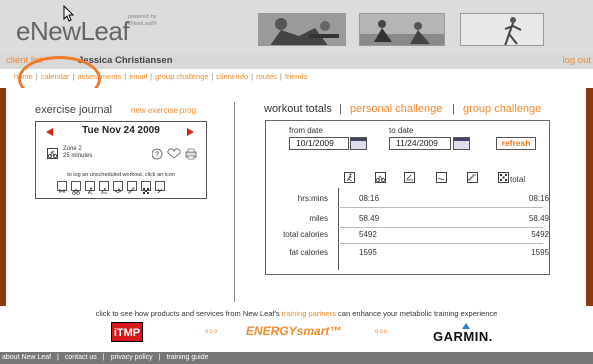 The image size is (593, 364). What do you see at coordinates (306, 130) in the screenshot?
I see `from-date-label: from date` at bounding box center [306, 130].